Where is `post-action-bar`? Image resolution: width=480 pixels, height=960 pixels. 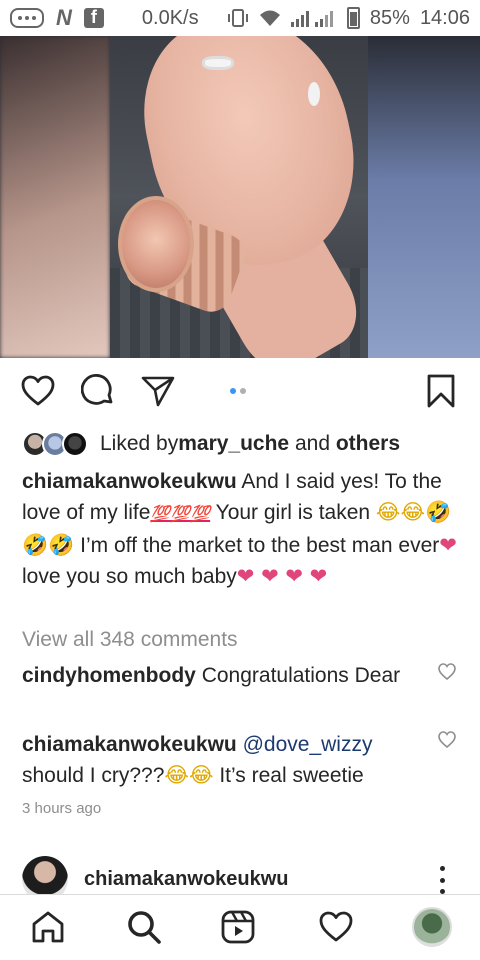
post-action-bar is located at coordinates (240, 391).